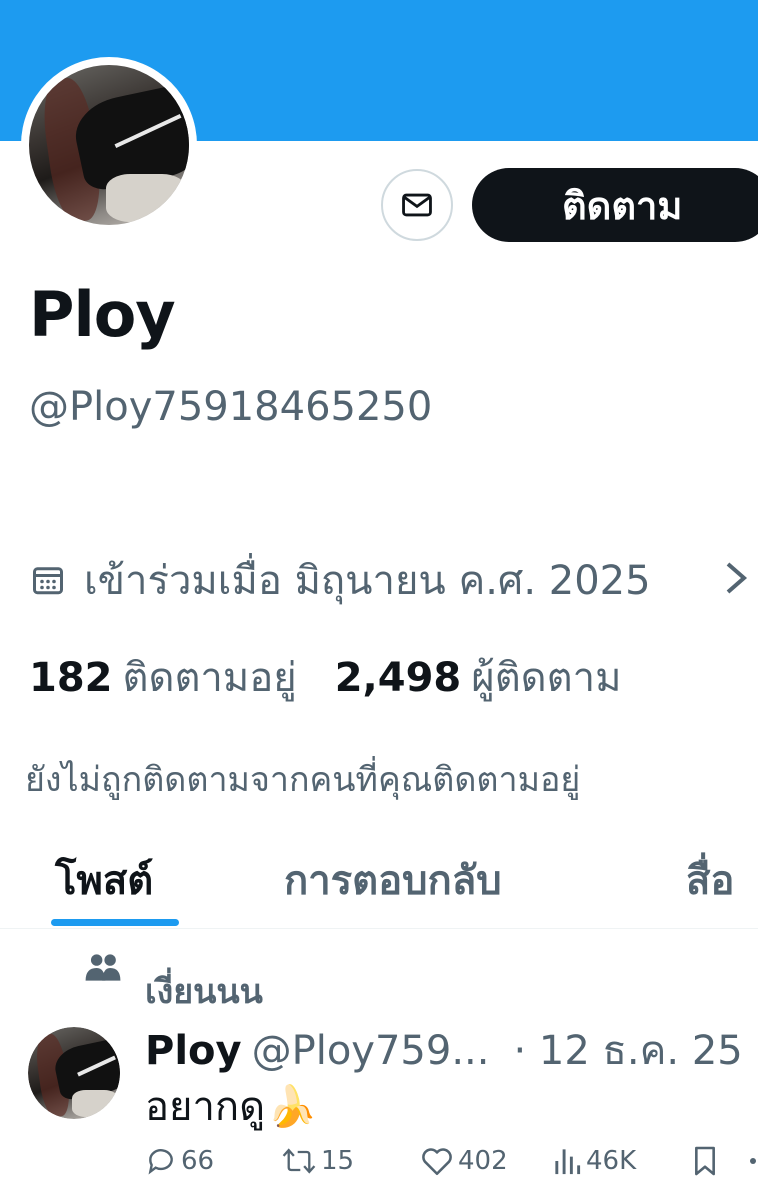  Describe the element at coordinates (71, 678) in the screenshot. I see `following-count: 182` at that location.